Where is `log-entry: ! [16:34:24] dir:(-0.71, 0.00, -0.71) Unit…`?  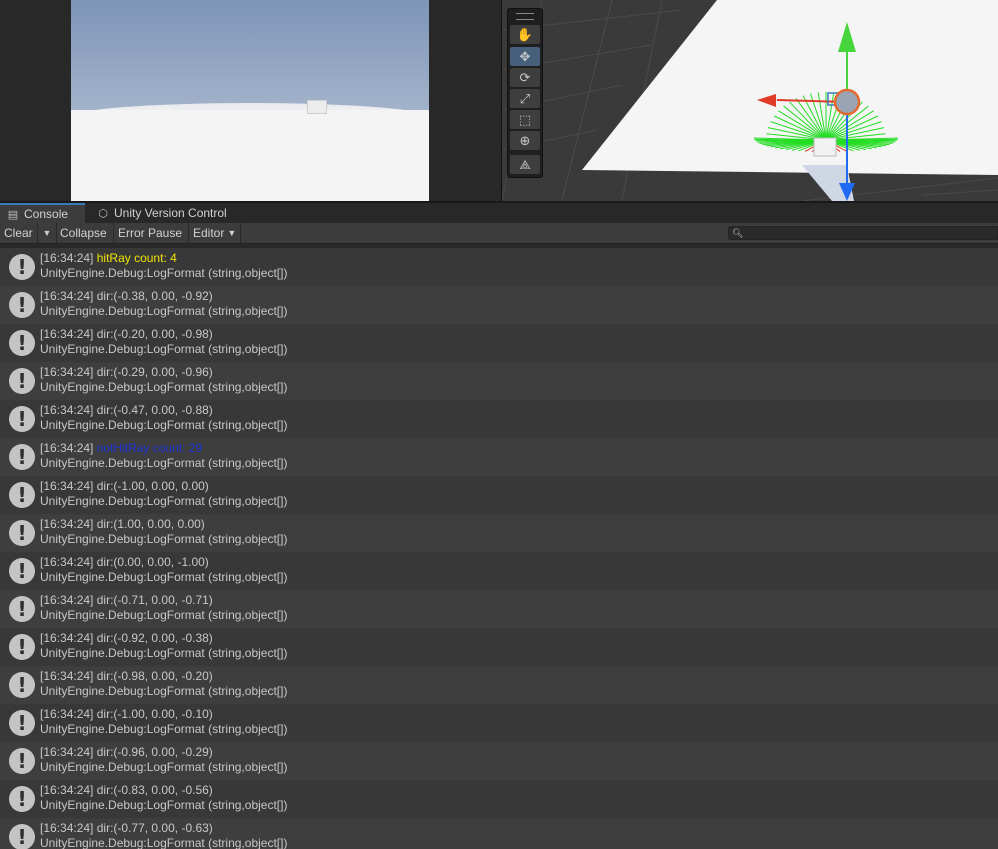
log-entry: ! [16:34:24] dir:(-0.71, 0.00, -0.71) Unit… is located at coordinates (499, 609).